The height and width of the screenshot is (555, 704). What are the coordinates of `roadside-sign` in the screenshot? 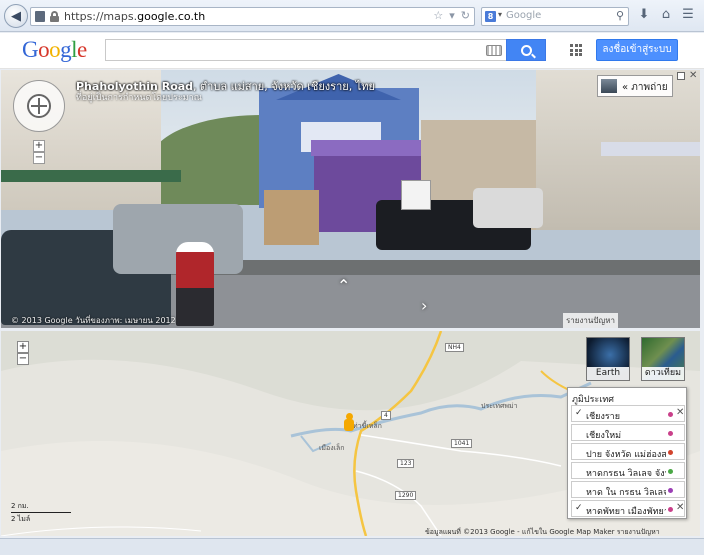 It's located at (416, 195).